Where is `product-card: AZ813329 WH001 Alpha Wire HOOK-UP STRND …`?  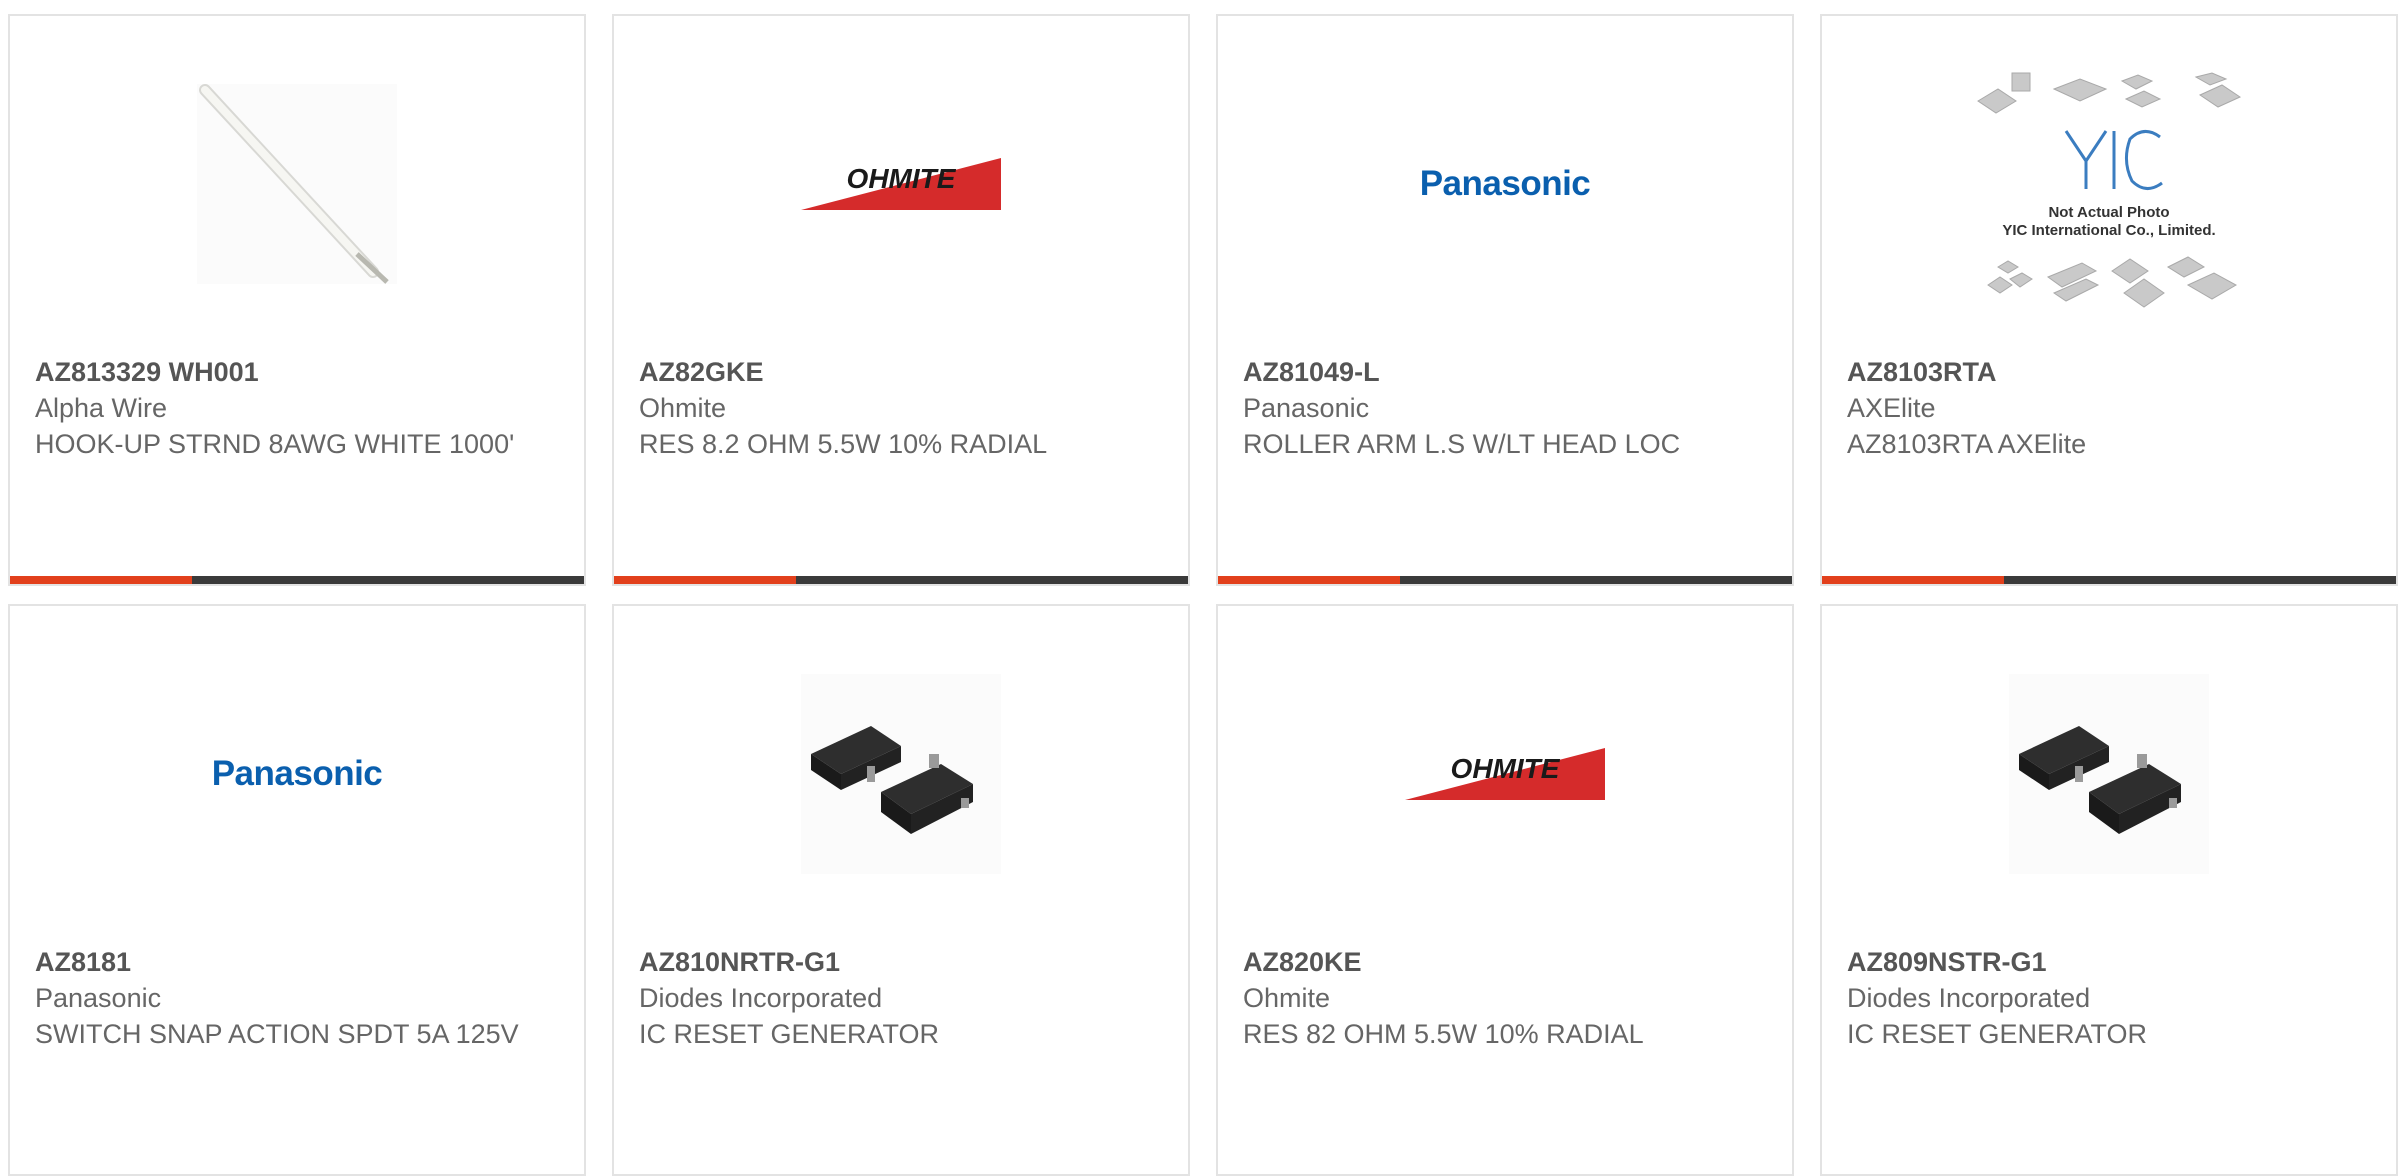
product-card: AZ813329 WH001 Alpha Wire HOOK-UP STRND … is located at coordinates (297, 300).